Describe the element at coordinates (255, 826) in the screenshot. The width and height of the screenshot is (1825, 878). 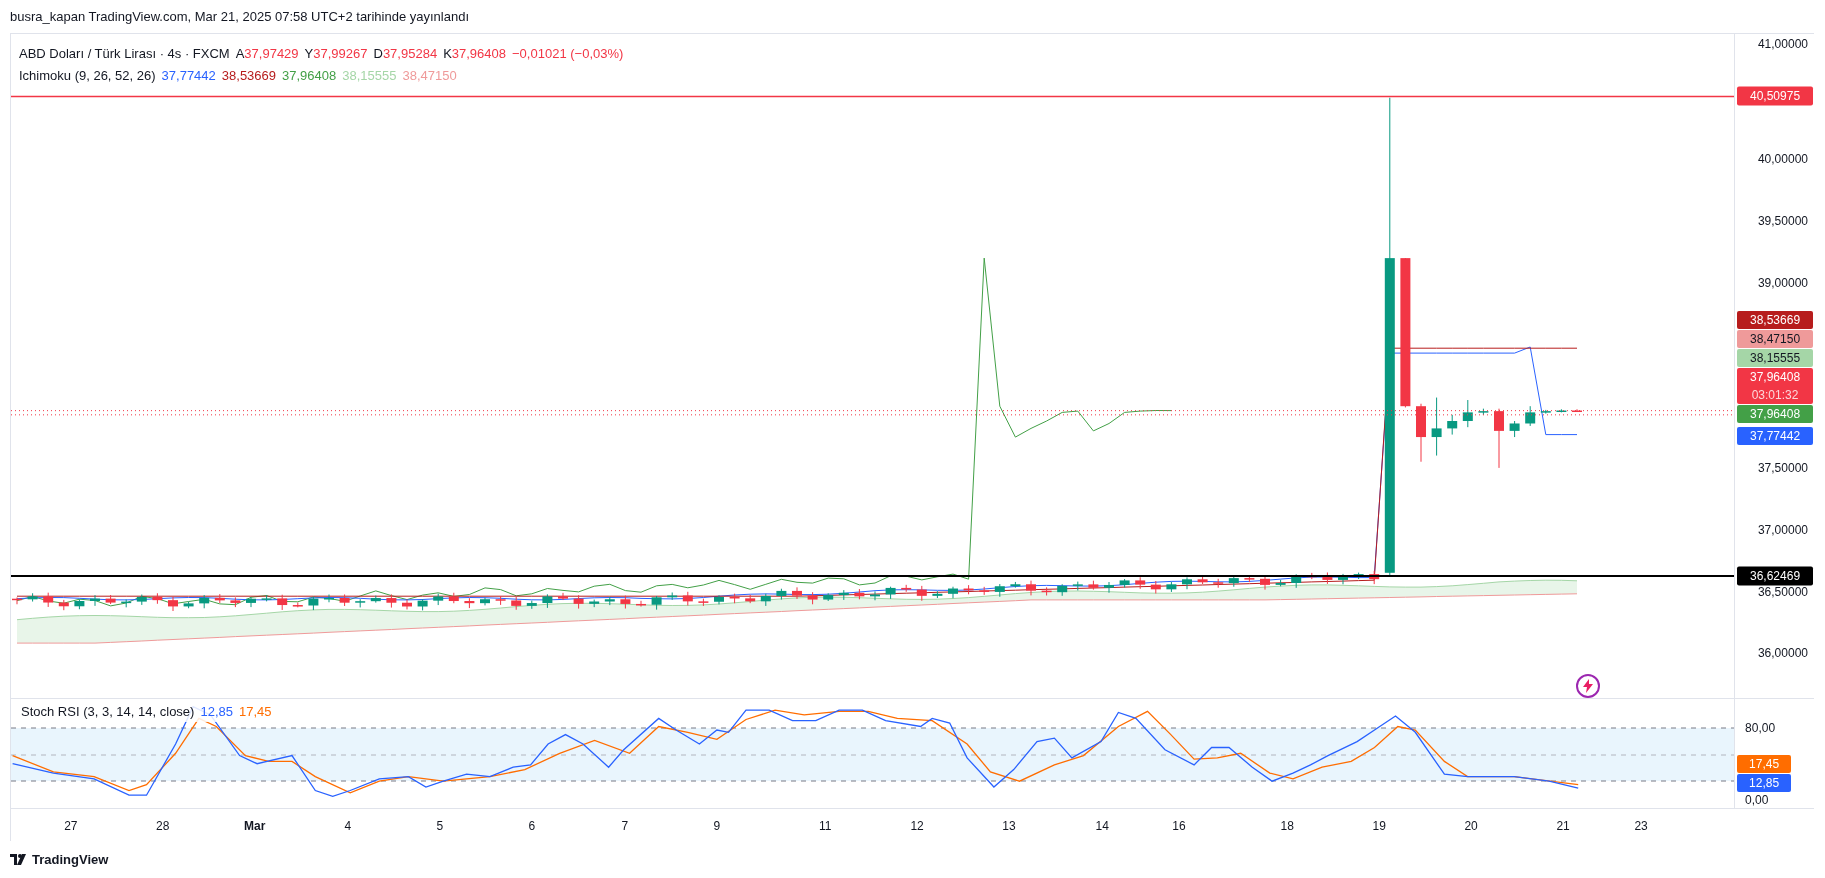
I see `time-axis-label: Mar` at that location.